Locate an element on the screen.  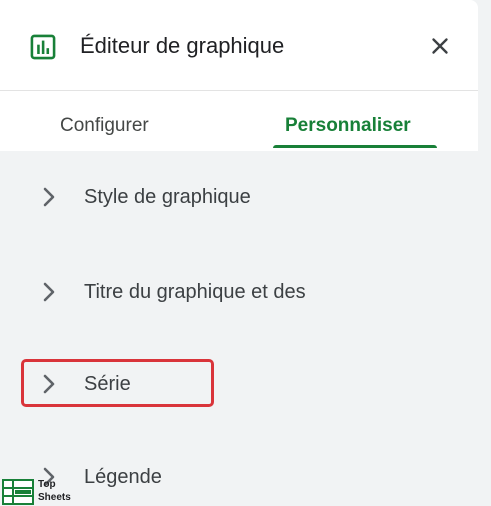
watermark-line-2: Sheets is located at coordinates (54, 497).